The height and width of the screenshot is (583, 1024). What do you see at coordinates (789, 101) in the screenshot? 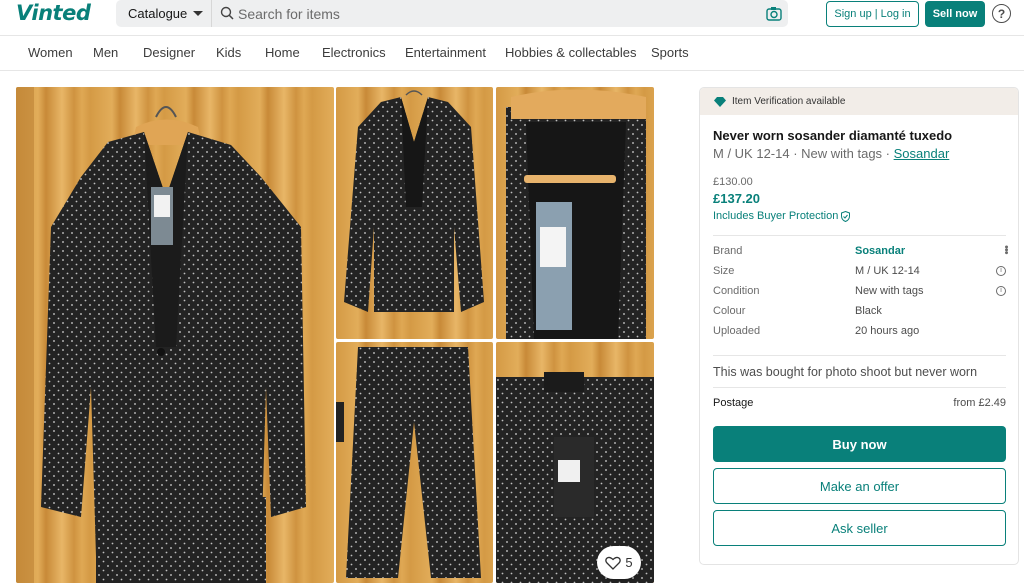
I see `verification-text: Item Verification available` at bounding box center [789, 101].